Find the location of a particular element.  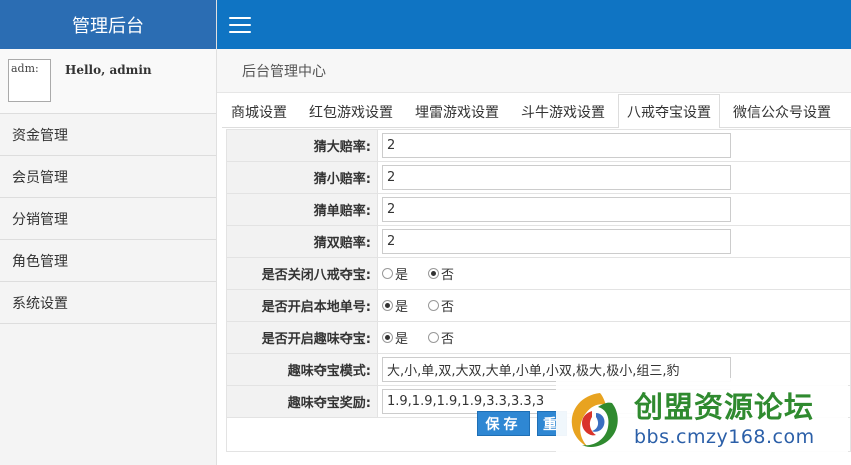

user-greeting: Hello, admin is located at coordinates (108, 70).